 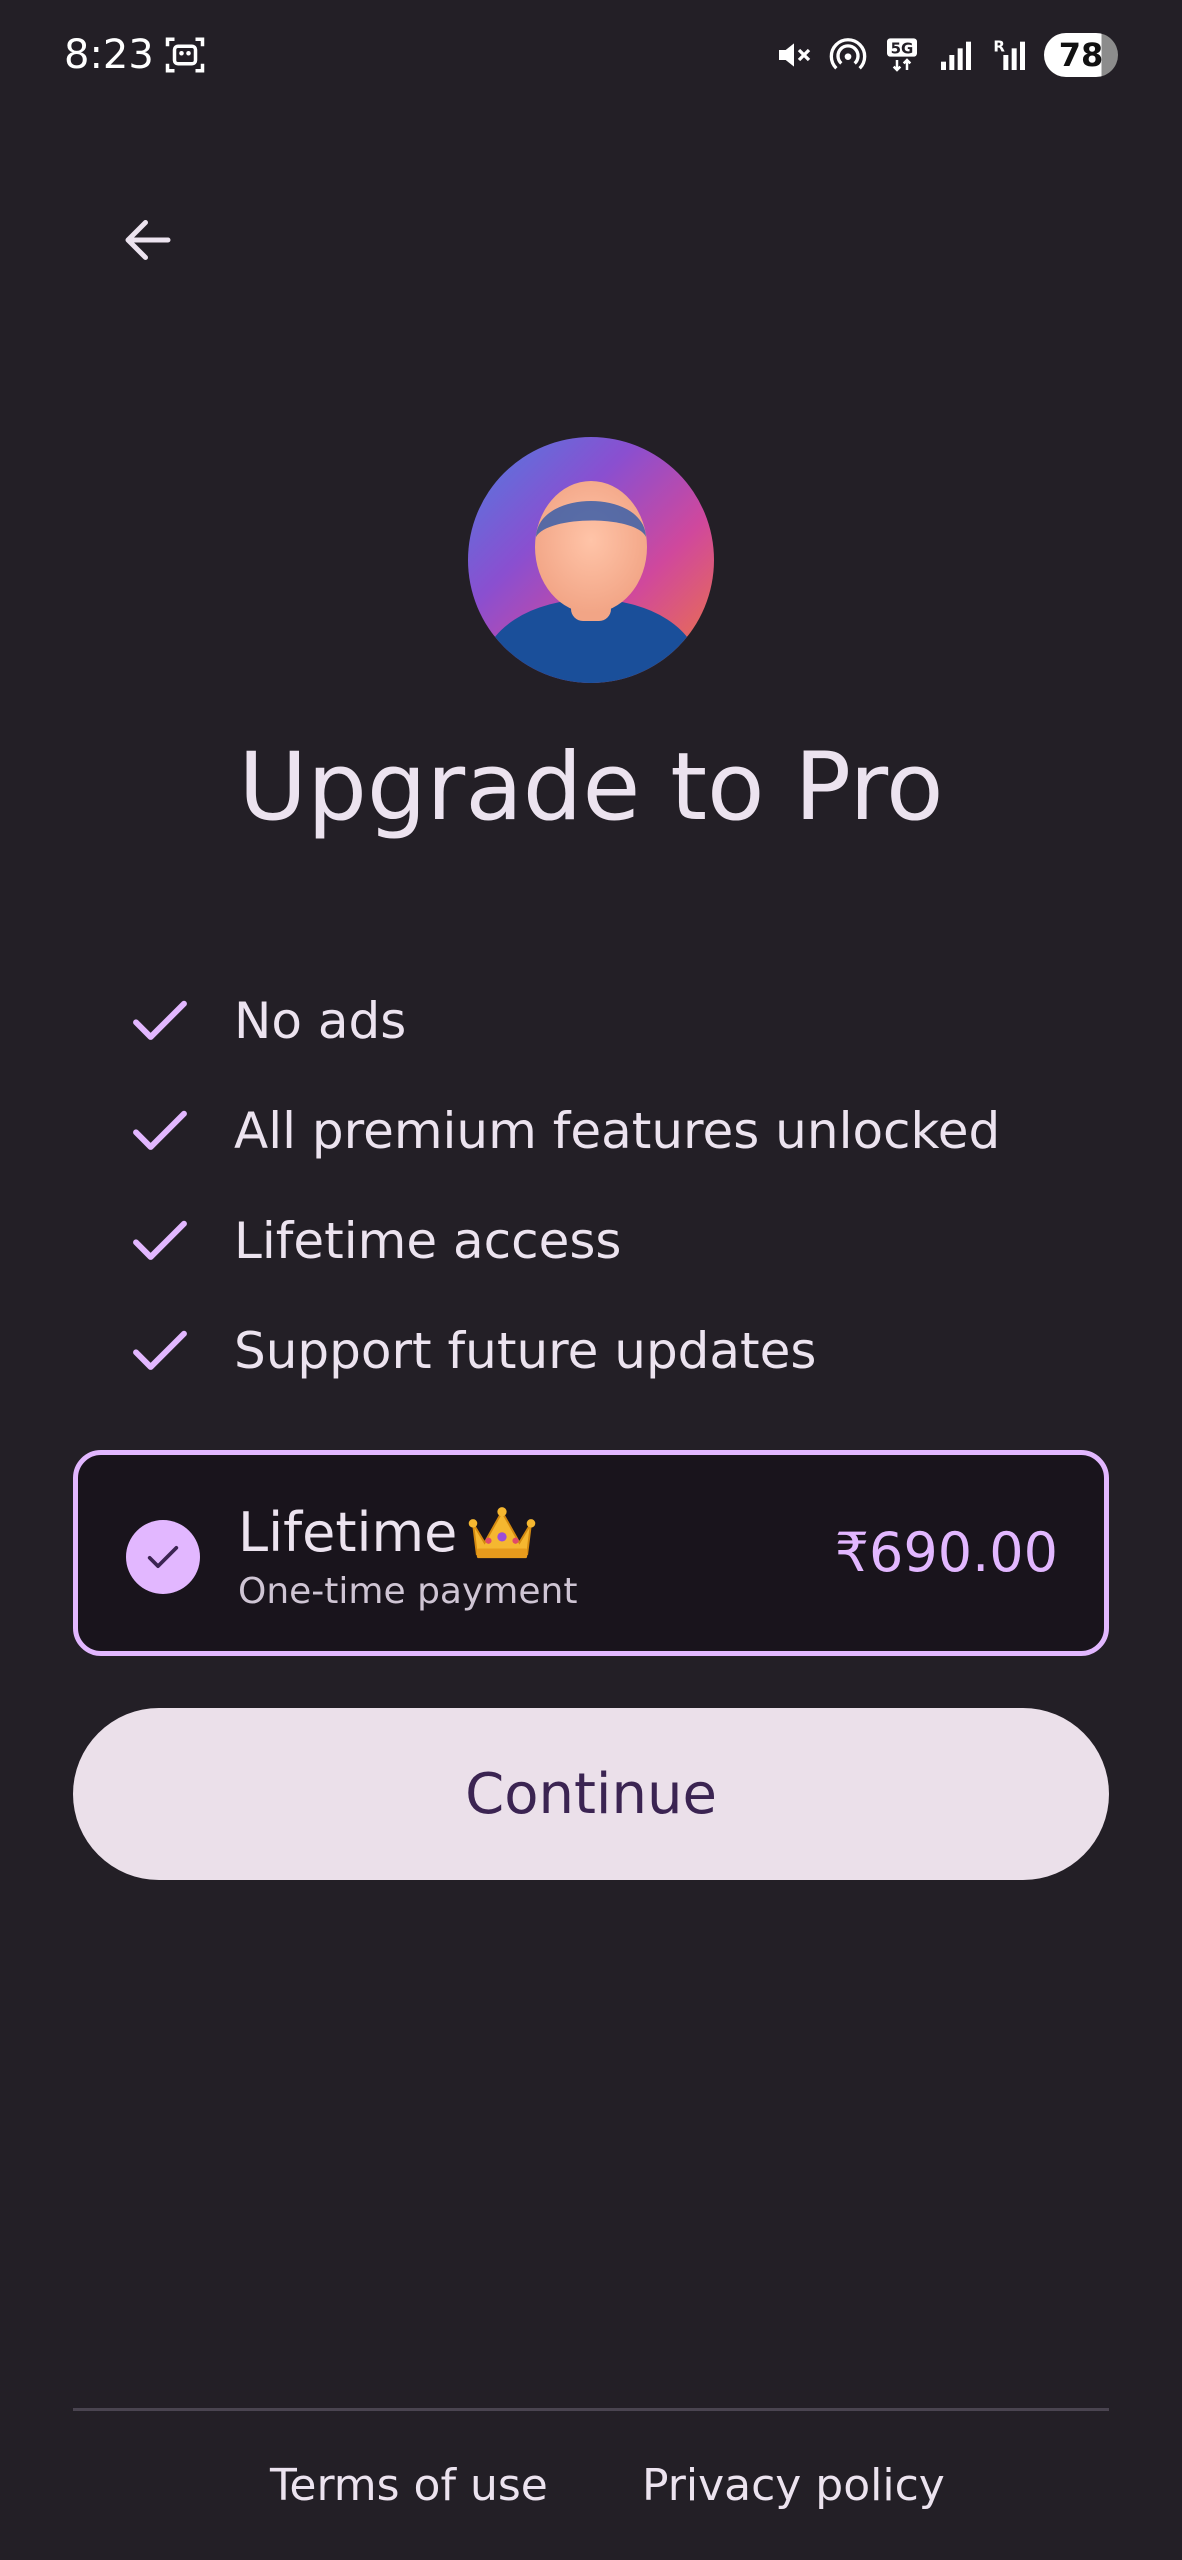 What do you see at coordinates (999, 47) in the screenshot?
I see `svg-text: R` at bounding box center [999, 47].